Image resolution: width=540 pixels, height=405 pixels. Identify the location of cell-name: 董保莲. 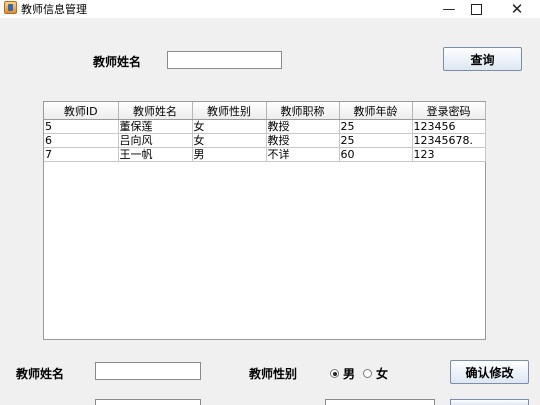
(155, 126).